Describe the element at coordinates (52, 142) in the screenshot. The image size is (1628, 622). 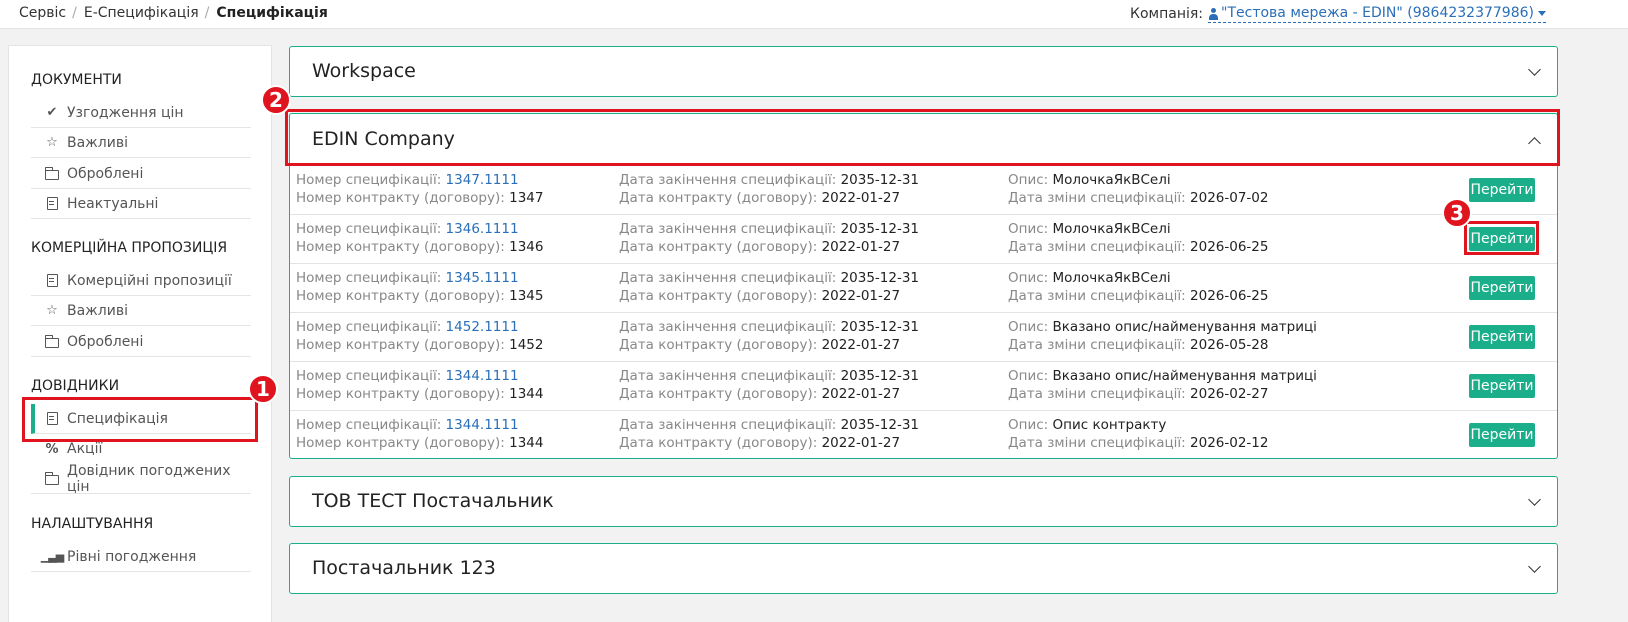
I see `star-icon: ☆` at that location.